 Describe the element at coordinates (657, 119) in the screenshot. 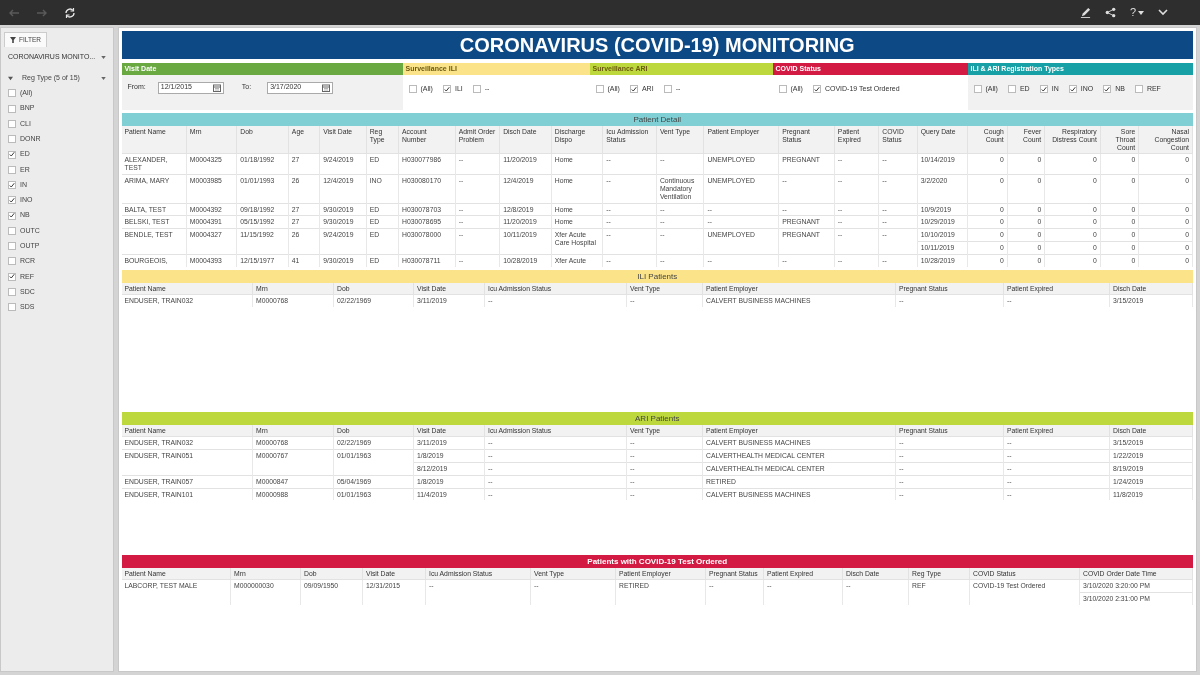

I see `section-header: Patient Detail` at that location.